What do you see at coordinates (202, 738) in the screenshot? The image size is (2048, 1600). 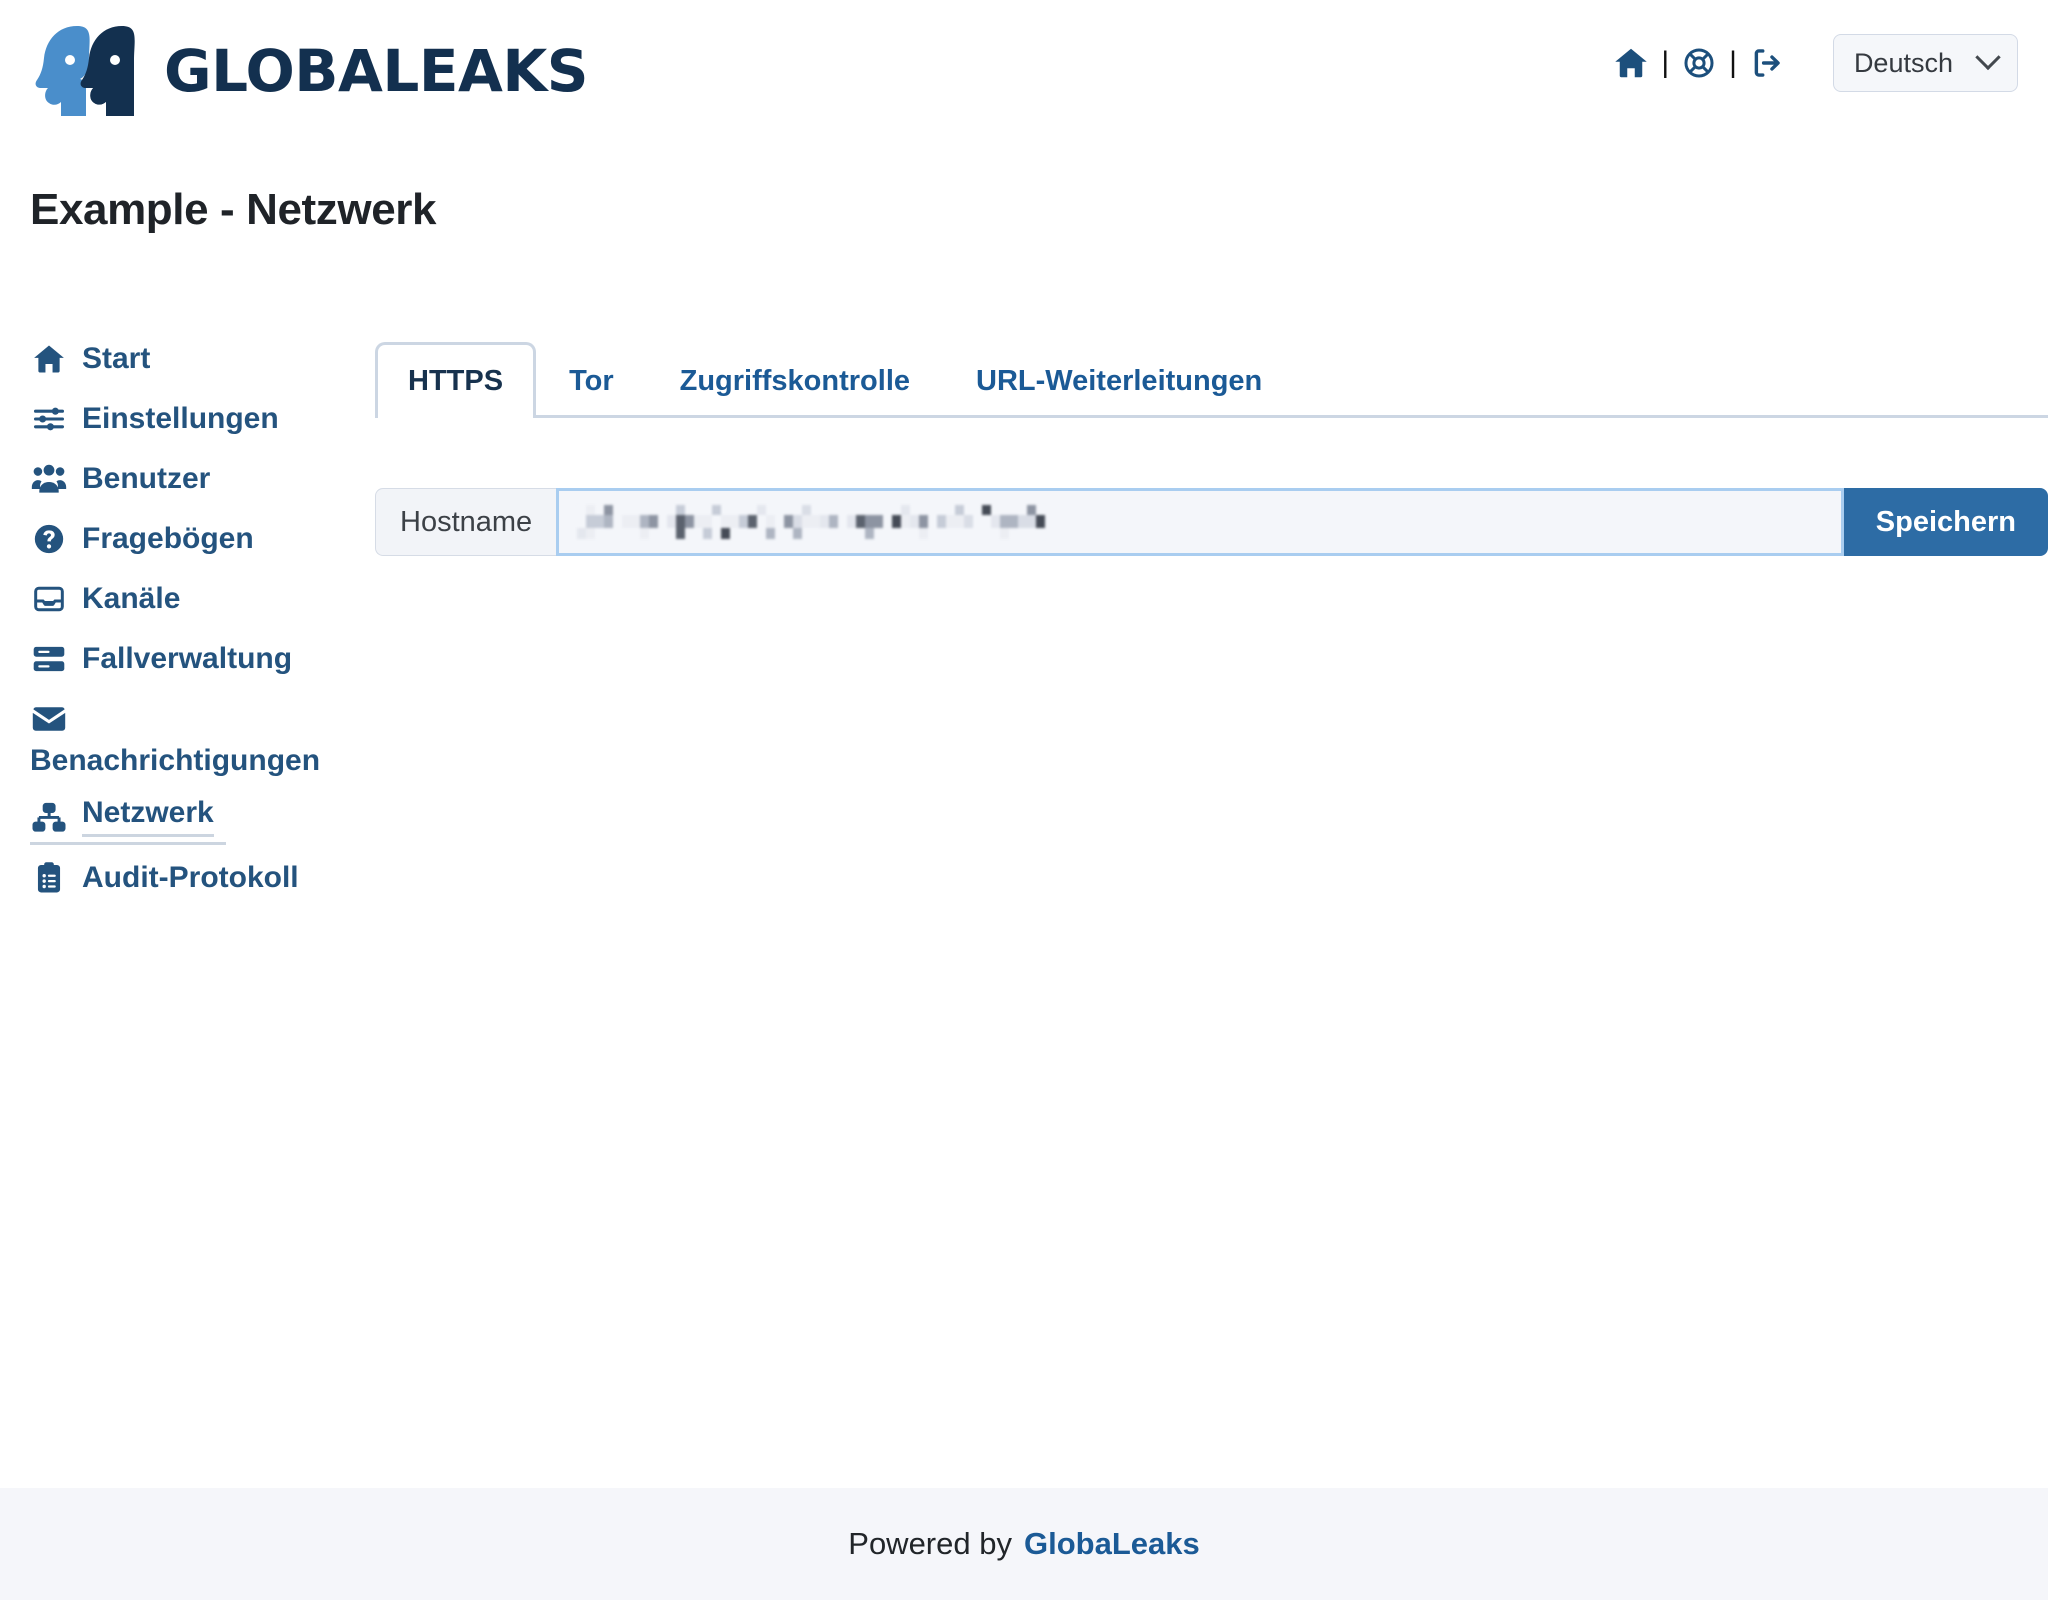 I see `sidebar-item-benachrichtigungen: Benachrichtigungen` at bounding box center [202, 738].